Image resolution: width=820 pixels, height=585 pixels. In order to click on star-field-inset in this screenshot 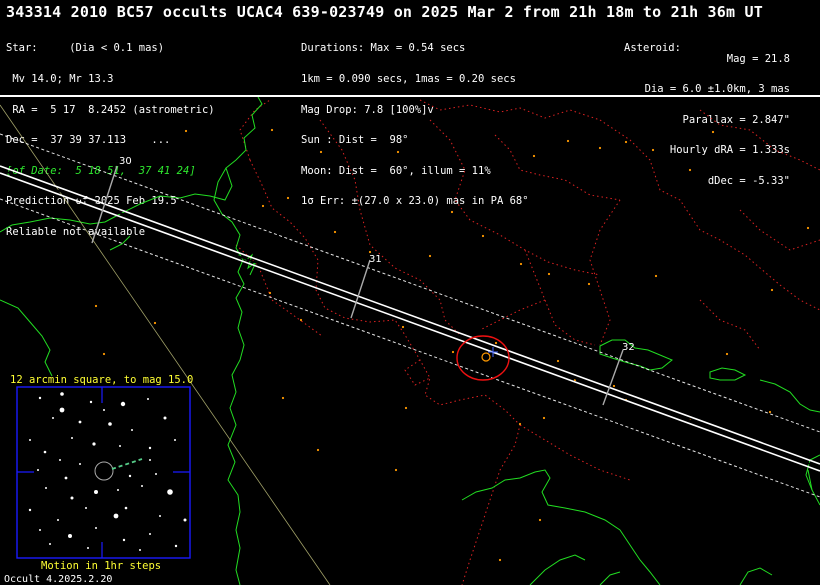, I will do `click(103, 472)`.